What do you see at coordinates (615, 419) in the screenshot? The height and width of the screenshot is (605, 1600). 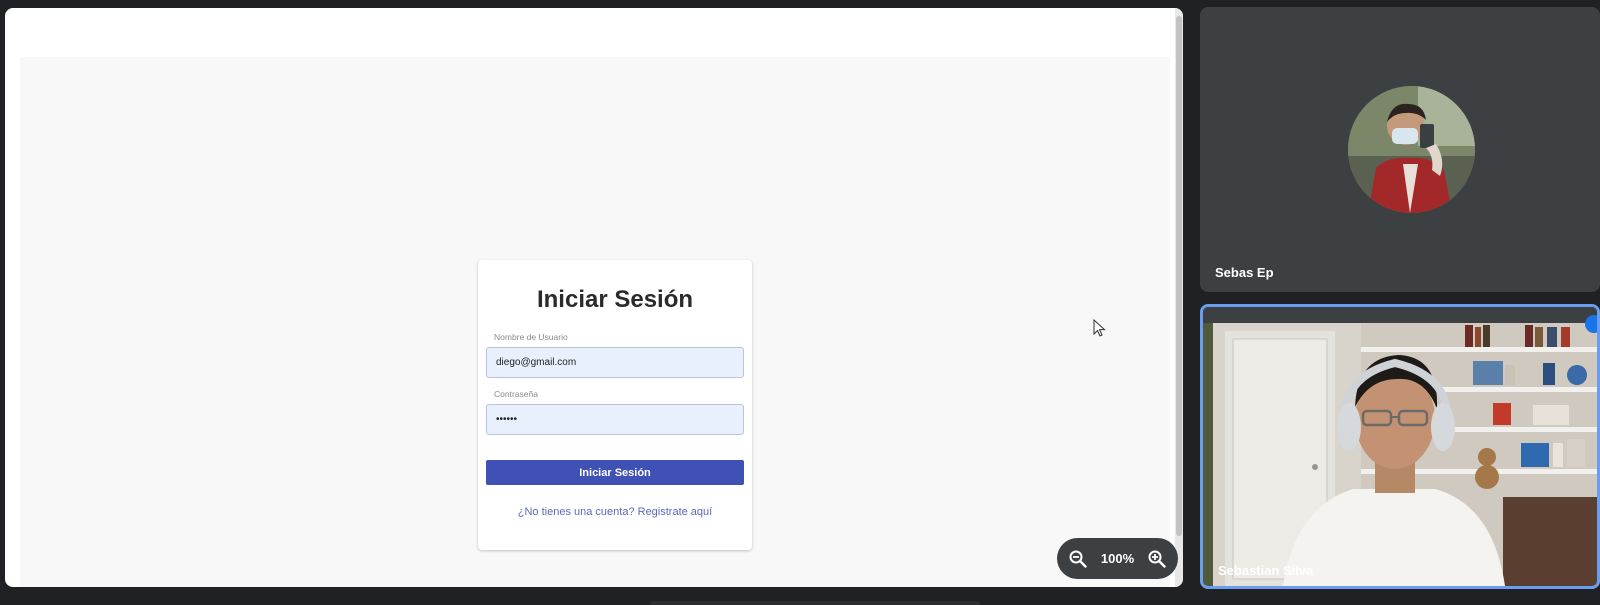 I see `password-field` at bounding box center [615, 419].